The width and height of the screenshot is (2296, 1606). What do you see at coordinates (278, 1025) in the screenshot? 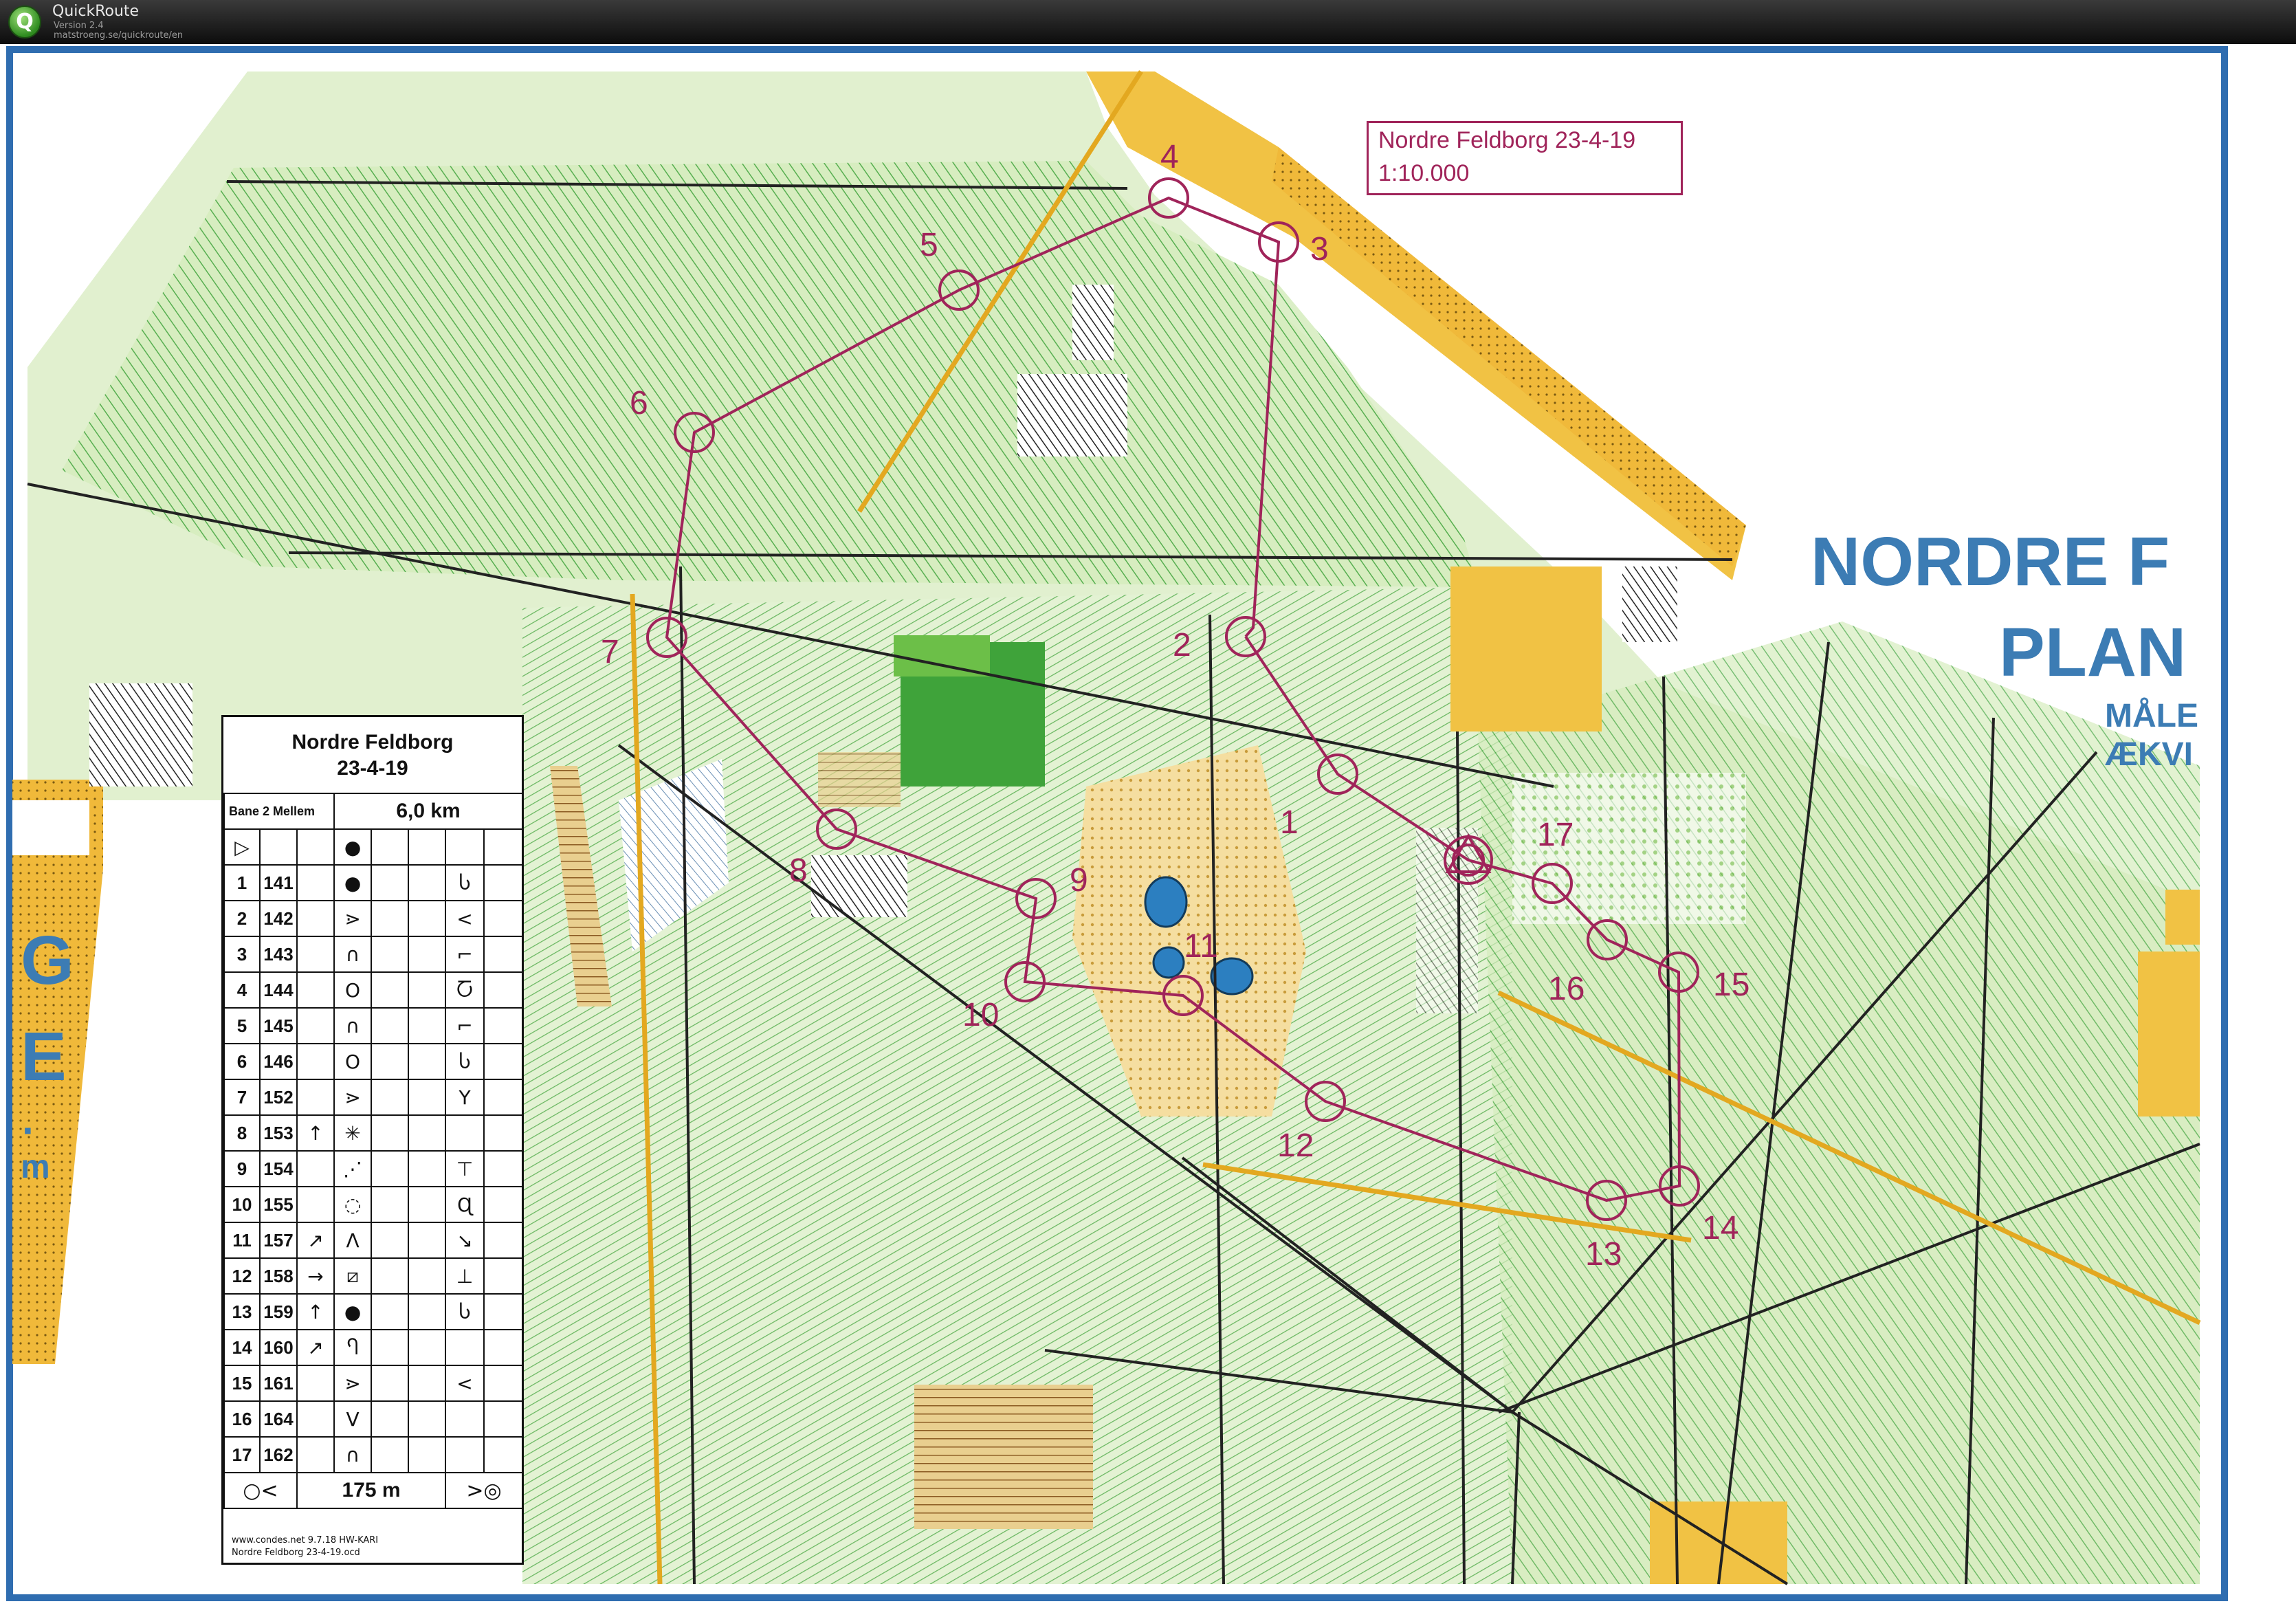
I see `control-code-cell: 145` at bounding box center [278, 1025].